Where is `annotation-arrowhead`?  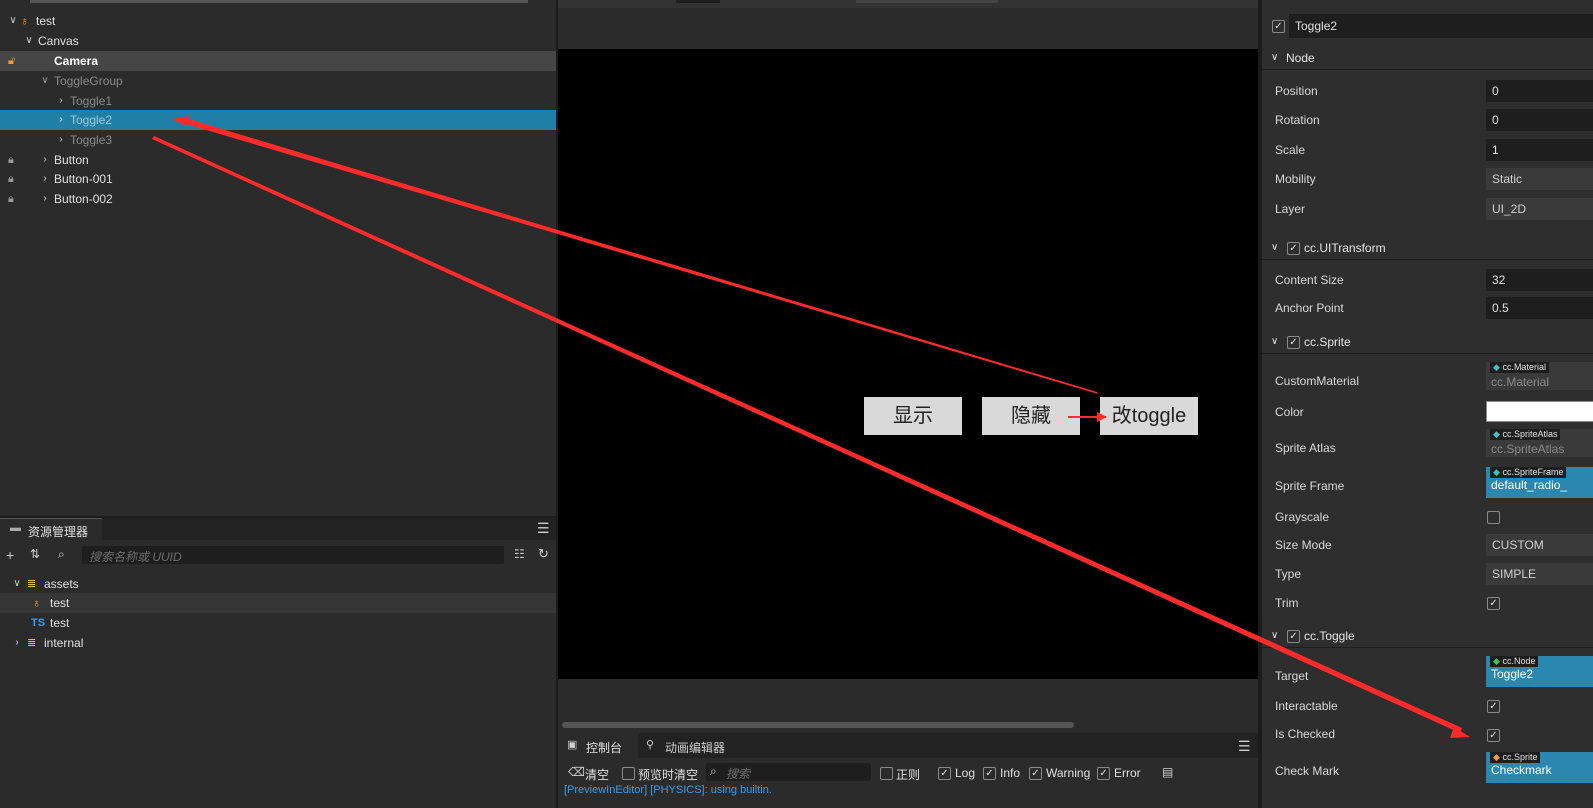 annotation-arrowhead is located at coordinates (181, 121).